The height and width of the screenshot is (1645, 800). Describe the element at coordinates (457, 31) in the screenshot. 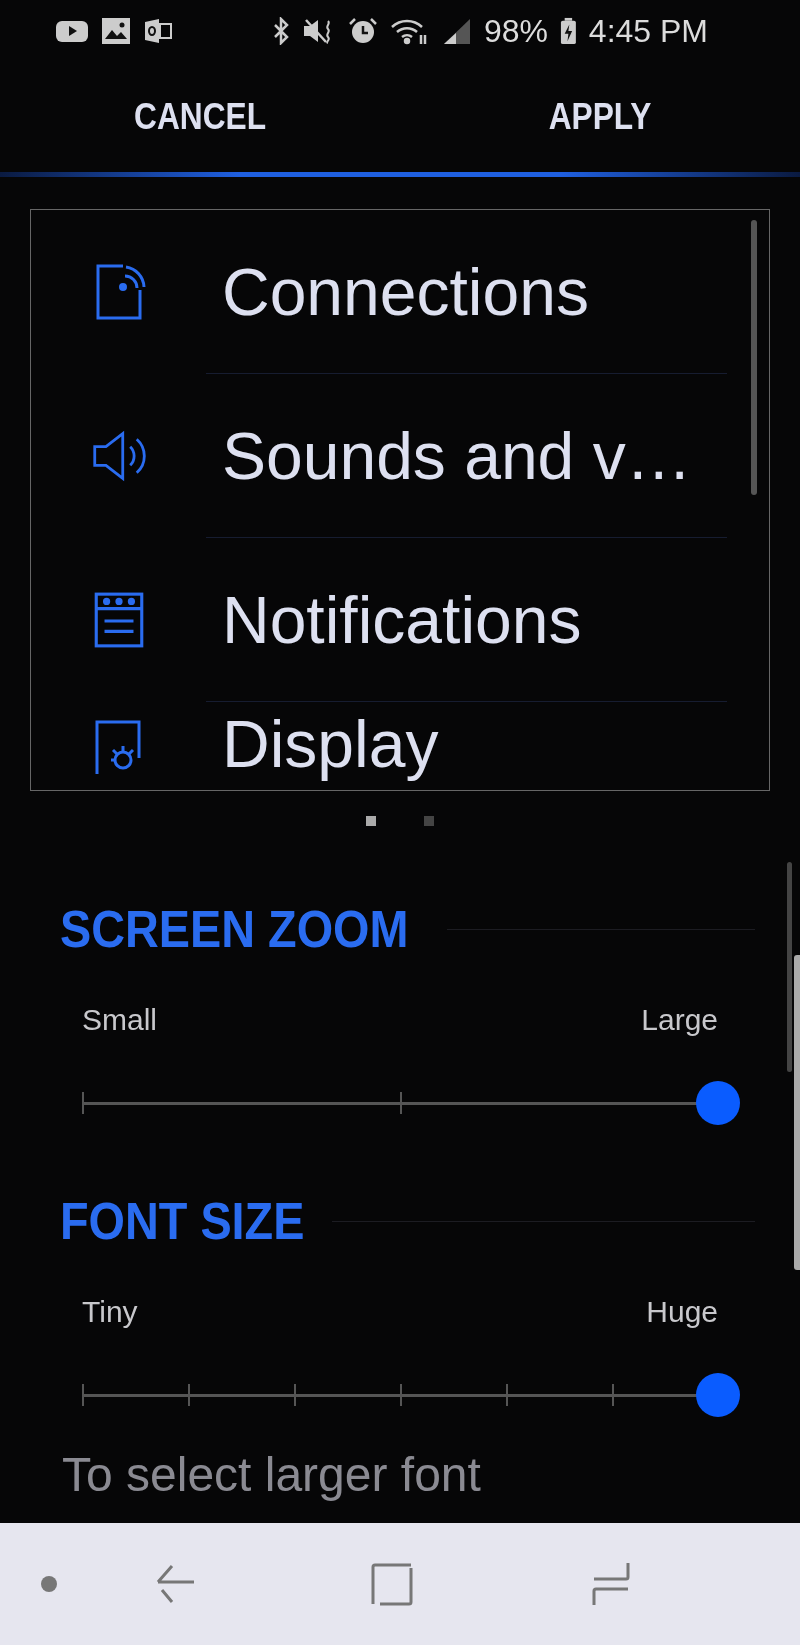

I see `signal-icon` at that location.